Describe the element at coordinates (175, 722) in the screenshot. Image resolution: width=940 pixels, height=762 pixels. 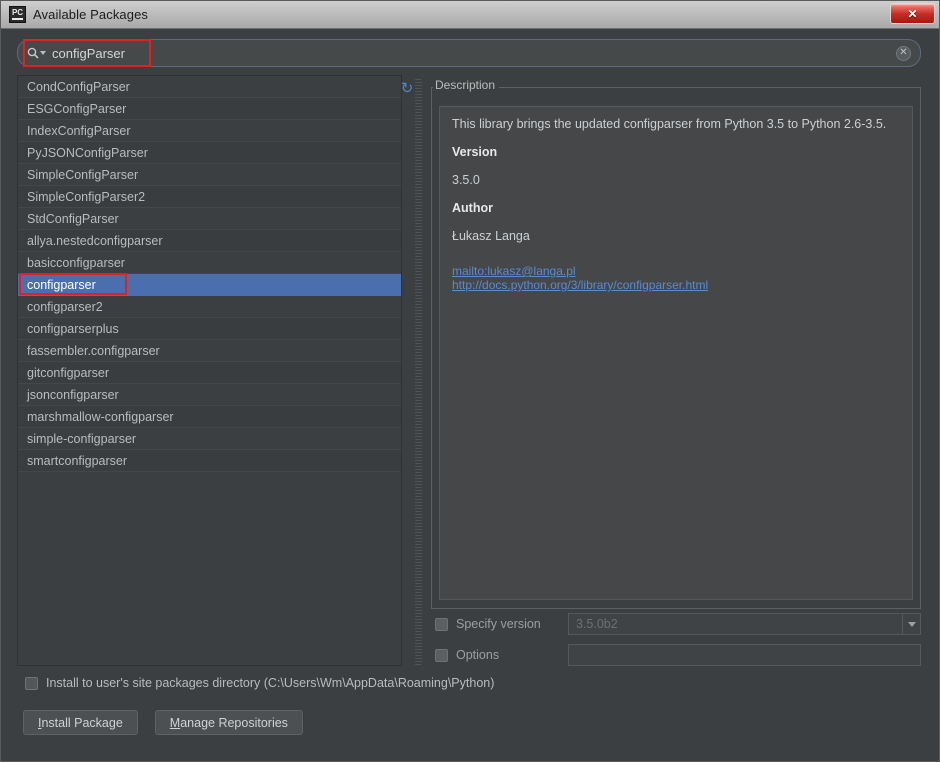
I see `manage-mnemonic: M` at that location.